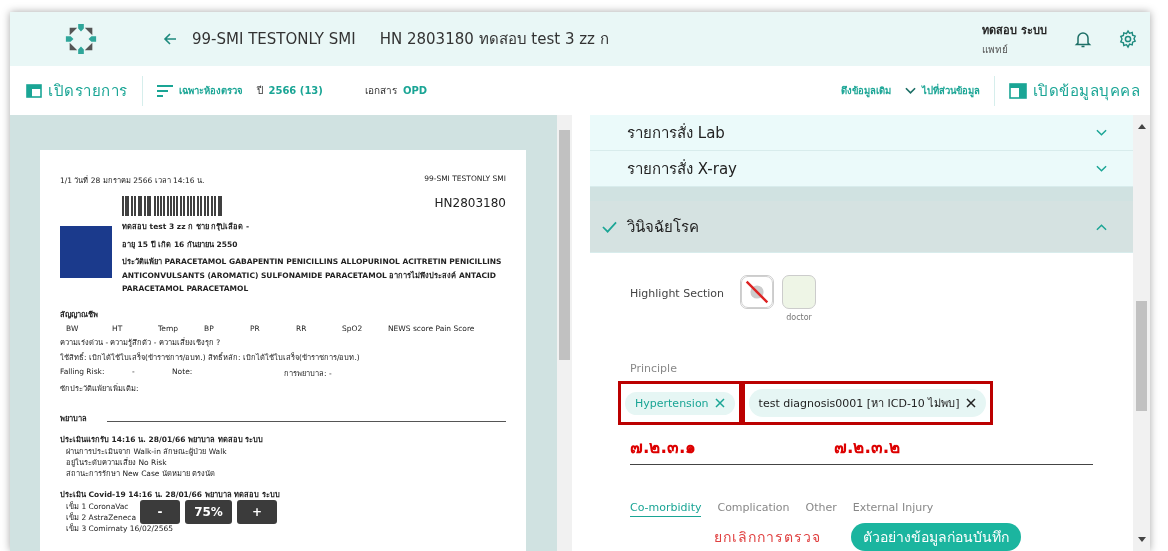 The height and width of the screenshot is (551, 1168). I want to click on principle-label: Principle, so click(654, 368).